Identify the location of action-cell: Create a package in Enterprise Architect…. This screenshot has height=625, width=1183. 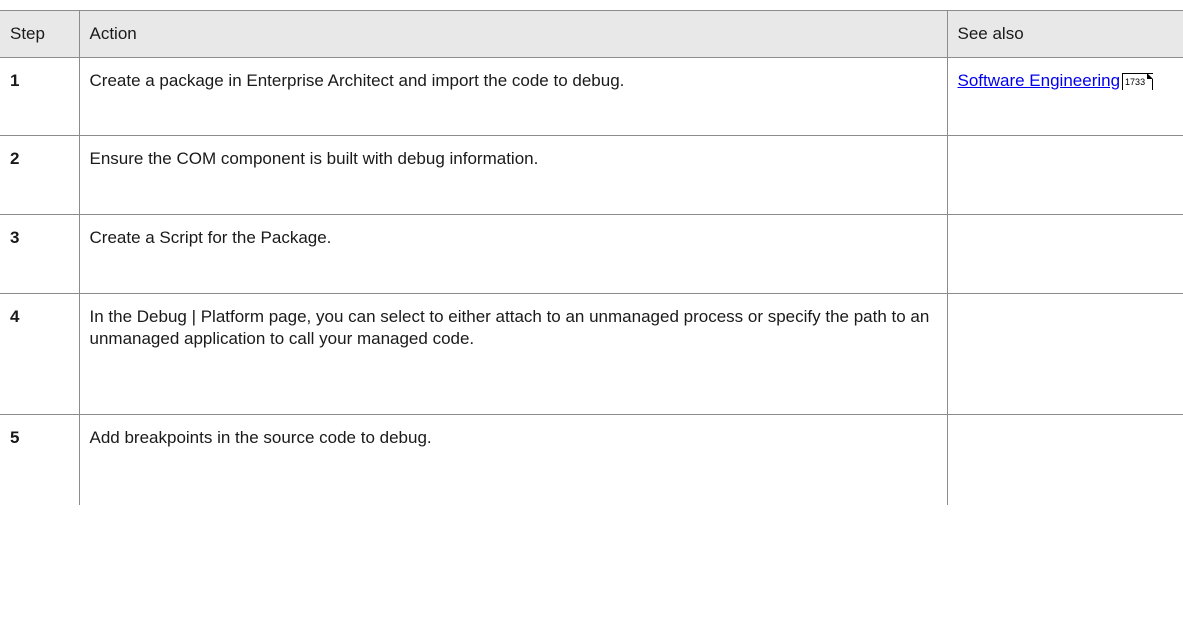
(513, 96).